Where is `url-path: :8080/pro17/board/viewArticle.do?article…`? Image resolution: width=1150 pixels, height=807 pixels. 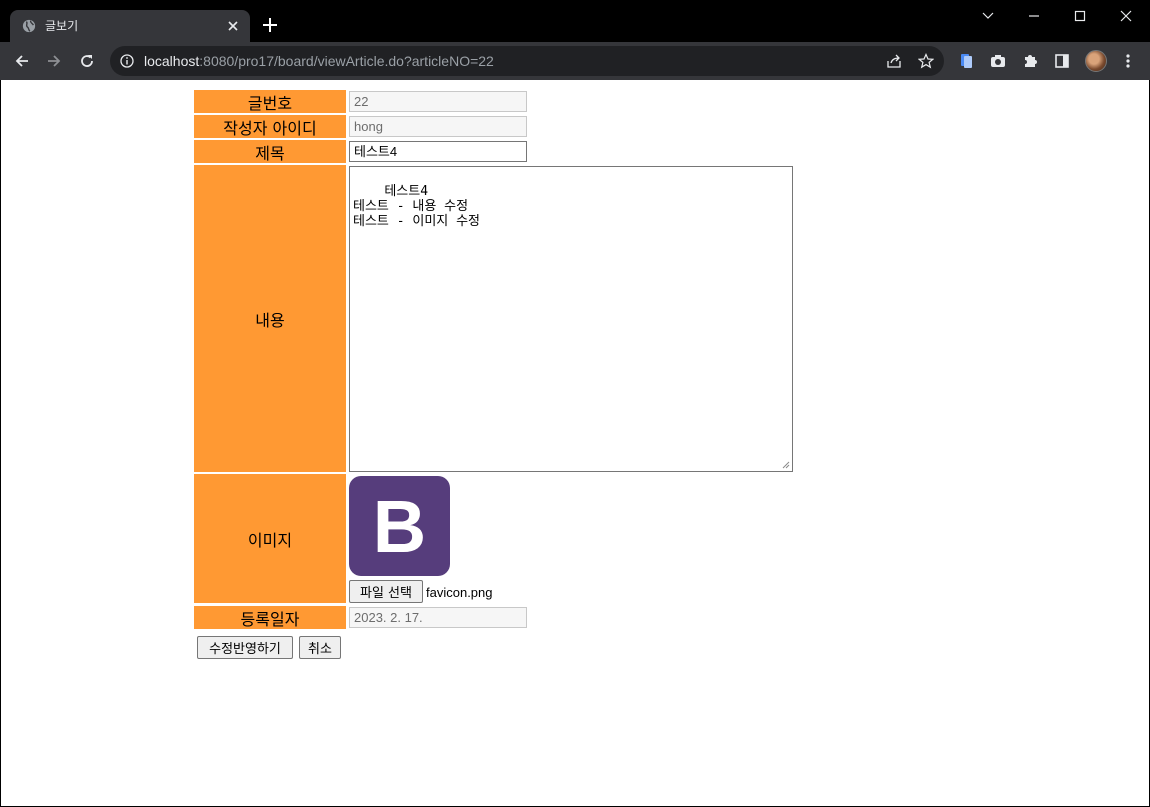 url-path: :8080/pro17/board/viewArticle.do?article… is located at coordinates (346, 61).